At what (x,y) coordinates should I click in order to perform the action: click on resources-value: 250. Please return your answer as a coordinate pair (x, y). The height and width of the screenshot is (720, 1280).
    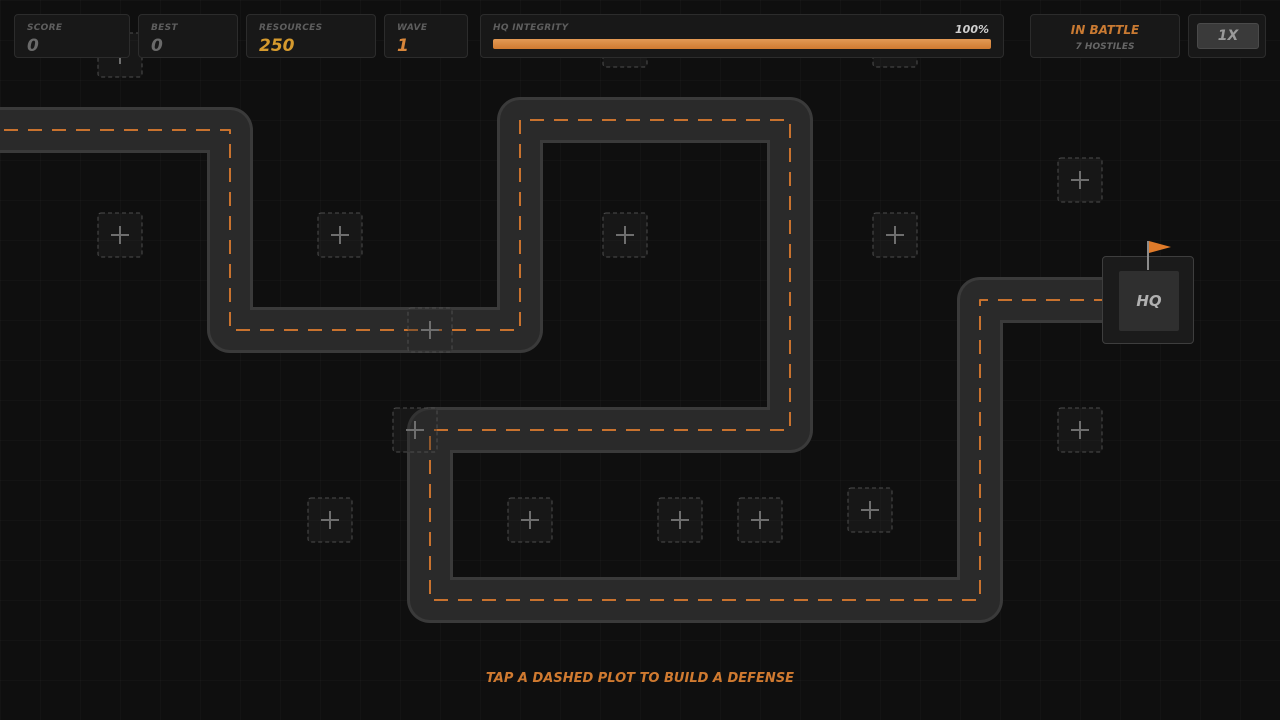
    Looking at the image, I should click on (277, 46).